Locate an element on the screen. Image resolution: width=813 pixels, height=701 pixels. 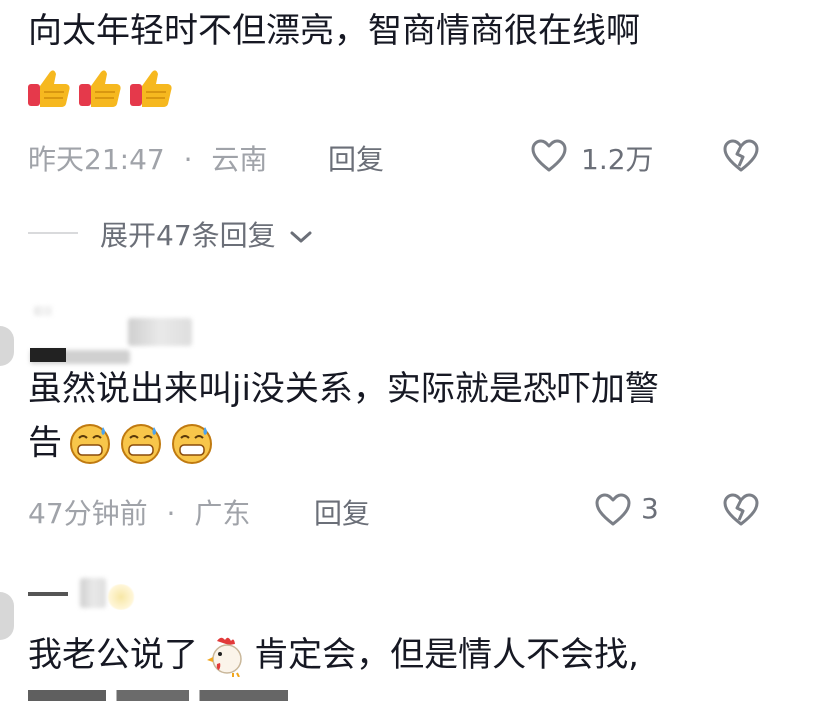
comment-1-reply-button: 回复 is located at coordinates (356, 158).